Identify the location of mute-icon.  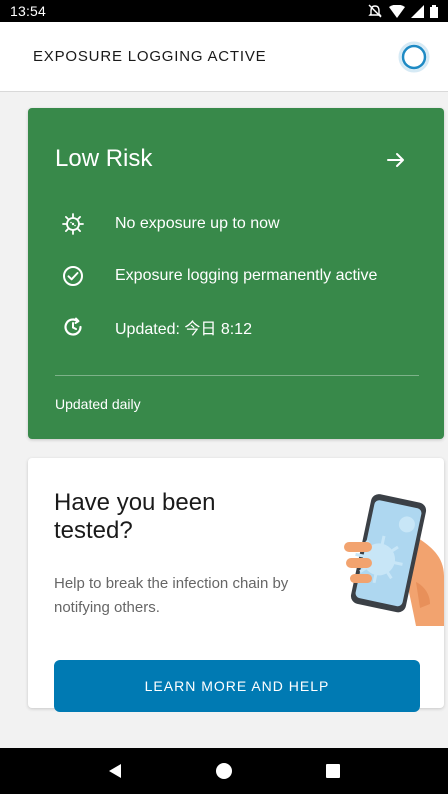
(375, 11).